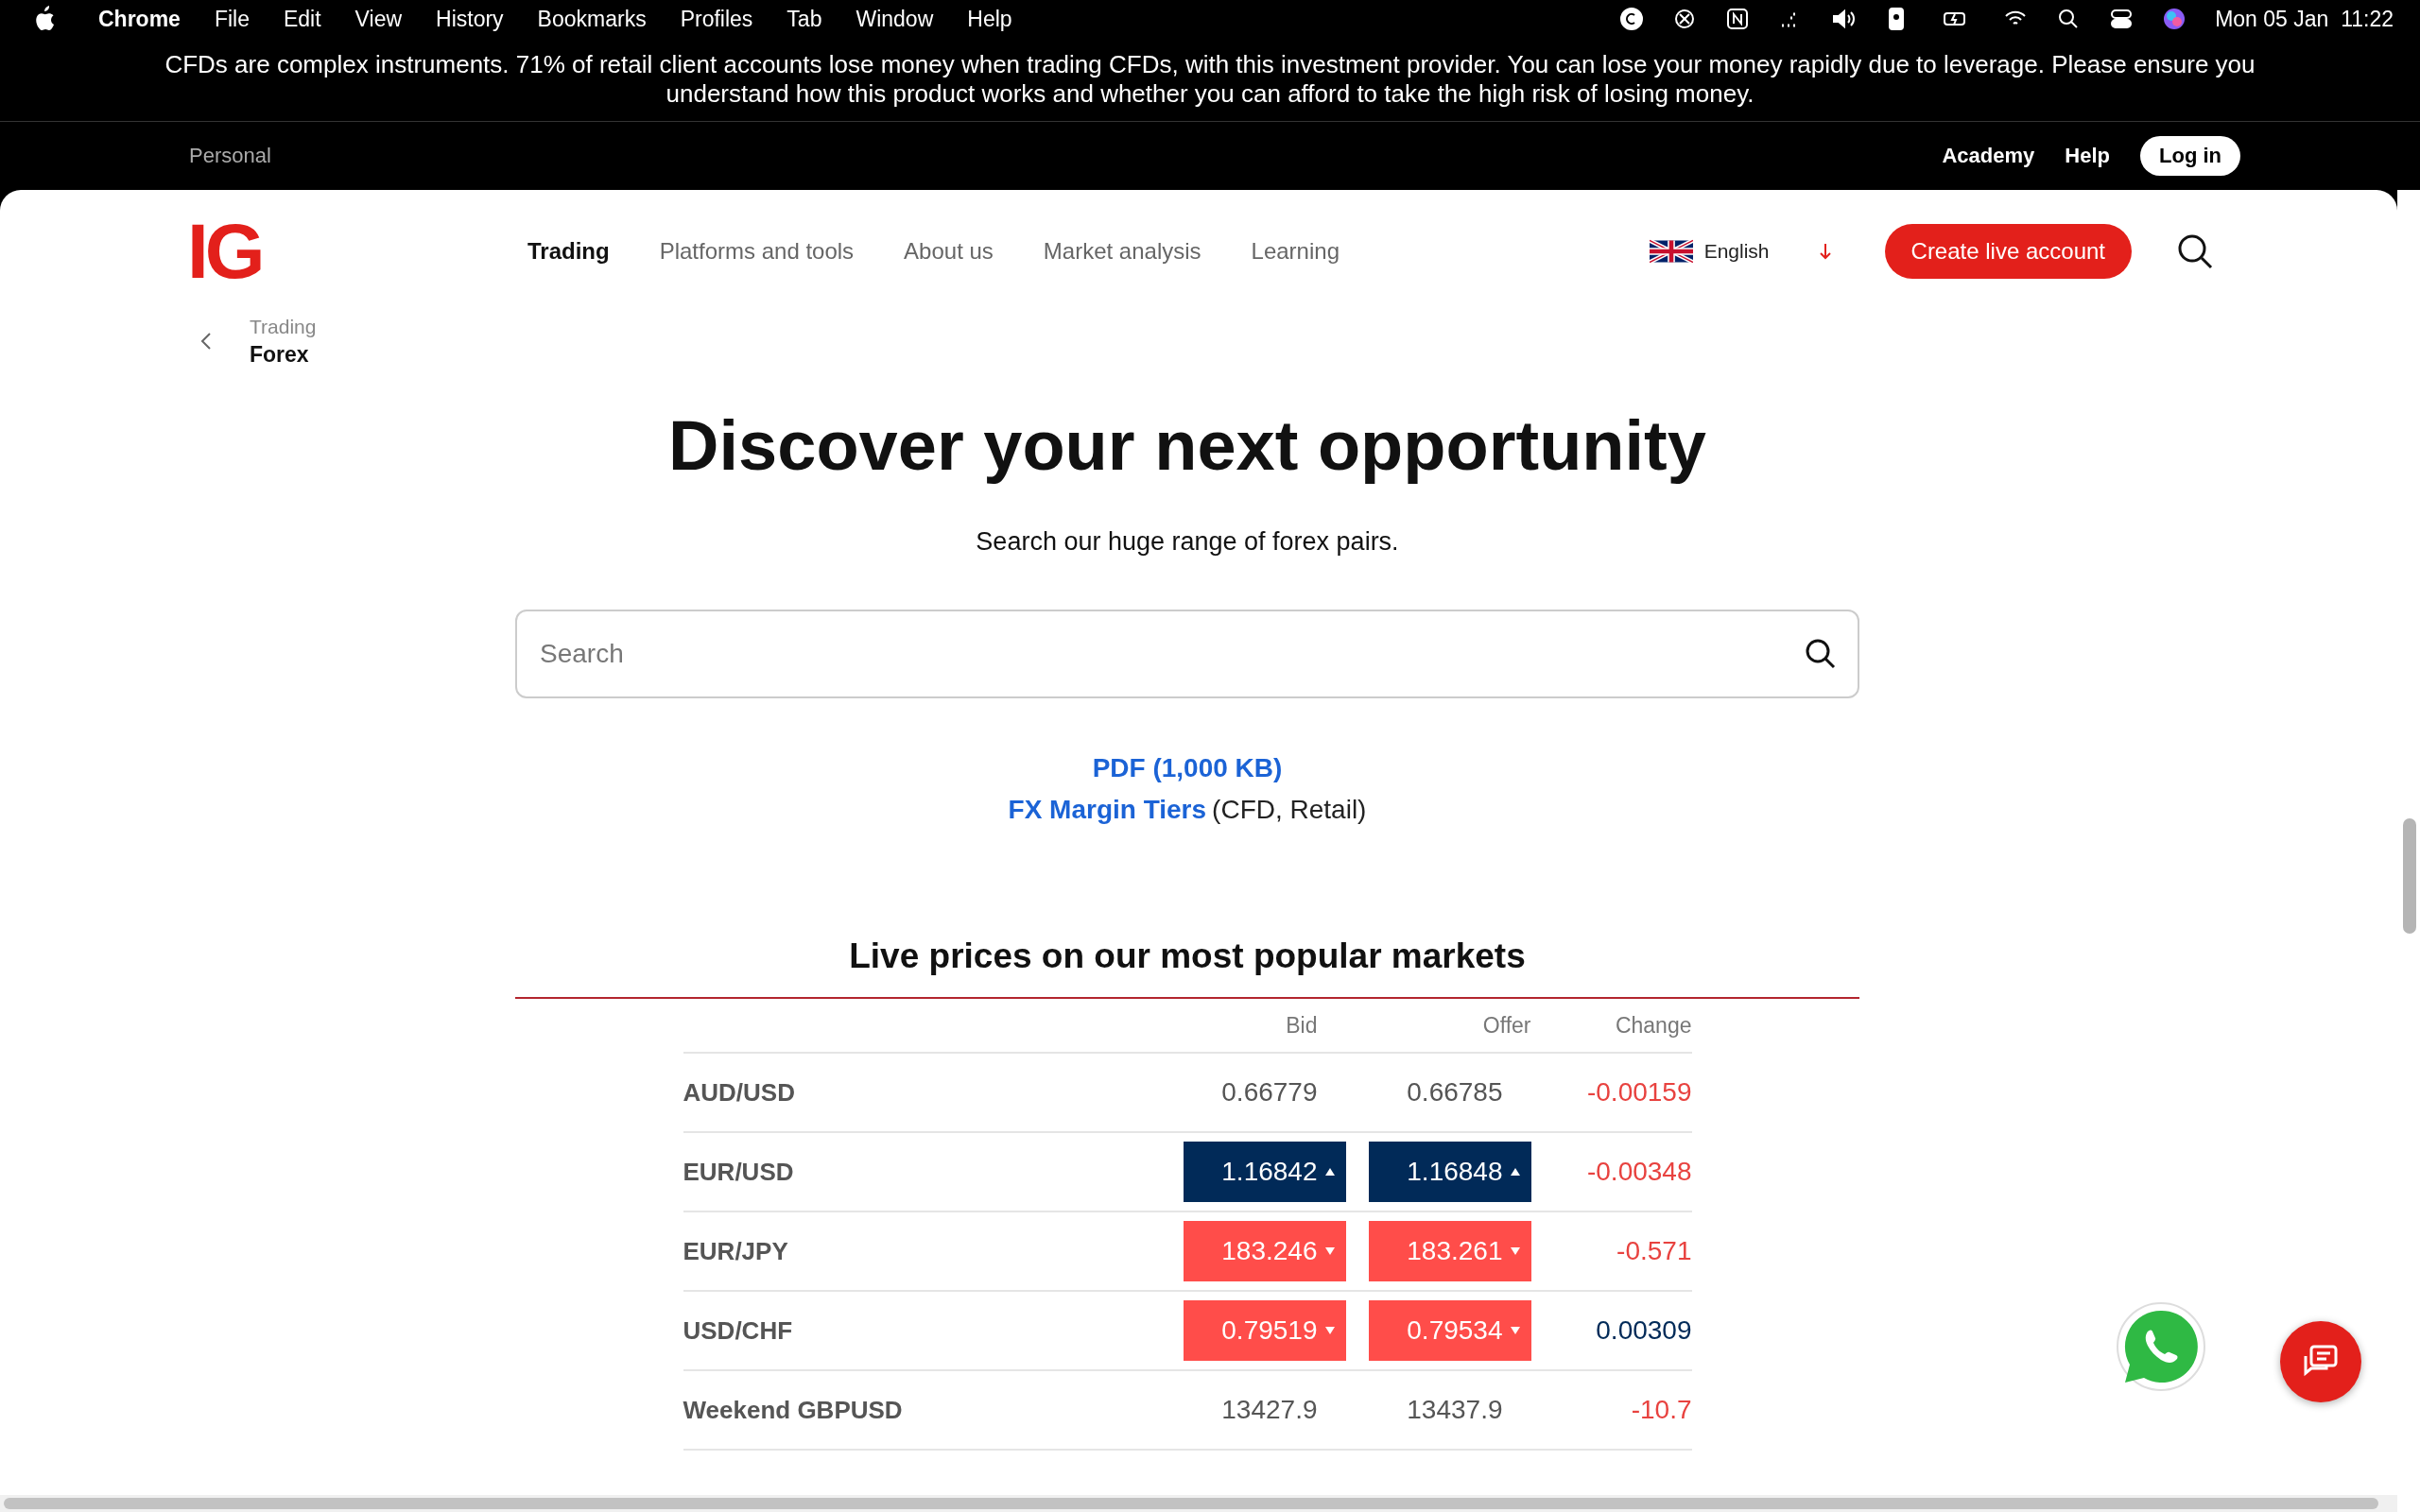 This screenshot has width=2420, height=1512. Describe the element at coordinates (1449, 1092) in the screenshot. I see `offer-price: 0.66785` at that location.